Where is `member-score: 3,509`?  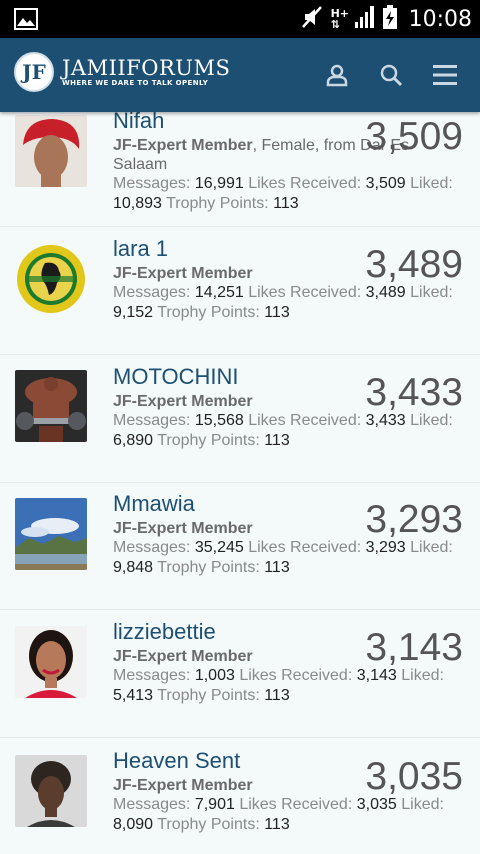
member-score: 3,509 is located at coordinates (414, 136).